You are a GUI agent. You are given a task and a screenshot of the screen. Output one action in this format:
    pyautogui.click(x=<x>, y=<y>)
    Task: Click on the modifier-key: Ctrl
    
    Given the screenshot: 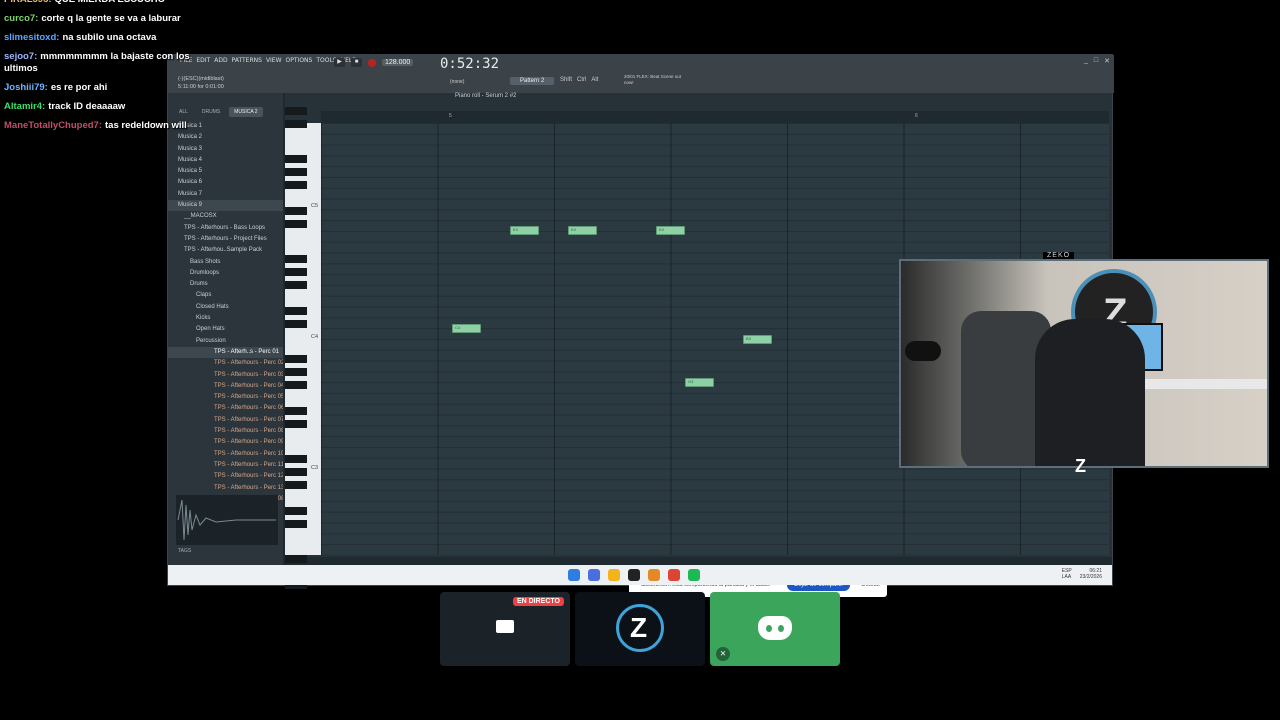 What is the action you would take?
    pyautogui.click(x=581, y=80)
    